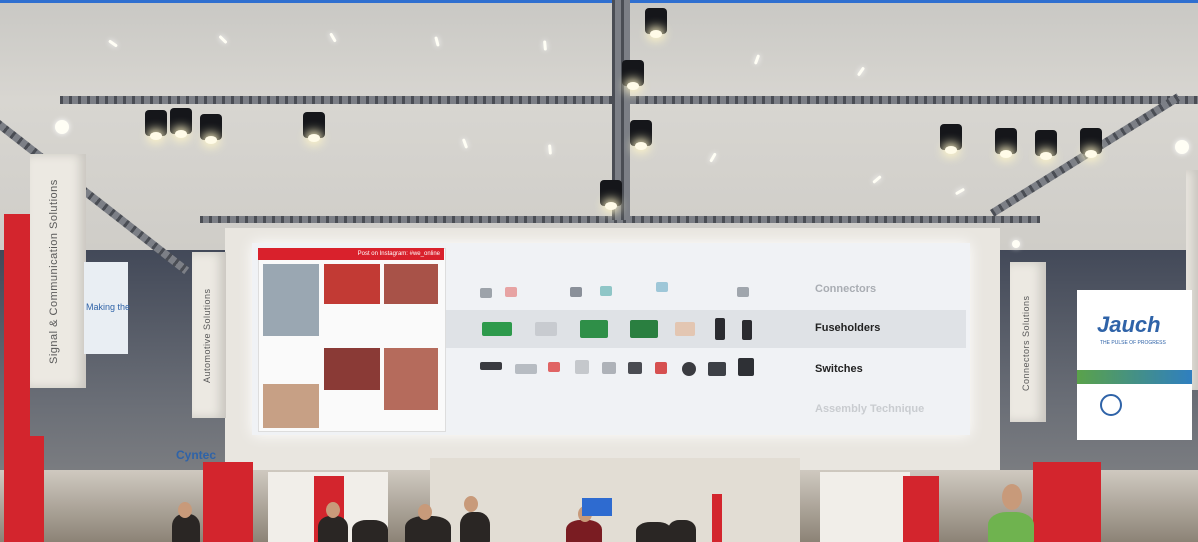  What do you see at coordinates (599, 1) in the screenshot?
I see `frame-border` at bounding box center [599, 1].